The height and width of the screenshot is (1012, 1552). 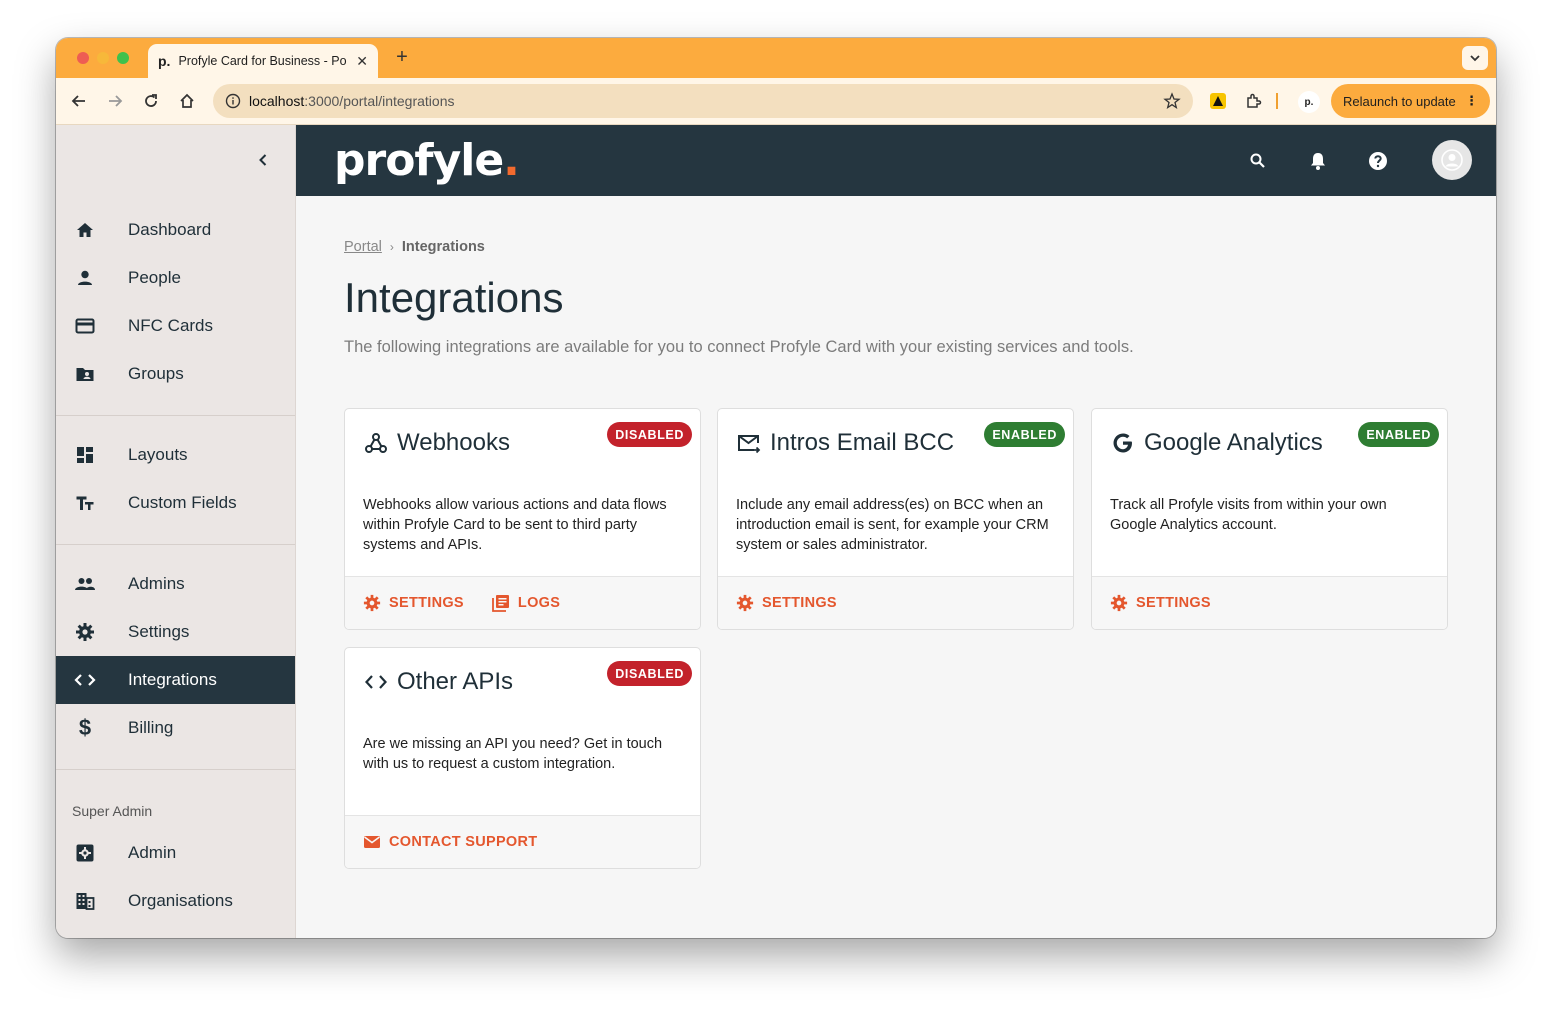 What do you see at coordinates (454, 297) in the screenshot?
I see `page-title: Integrations` at bounding box center [454, 297].